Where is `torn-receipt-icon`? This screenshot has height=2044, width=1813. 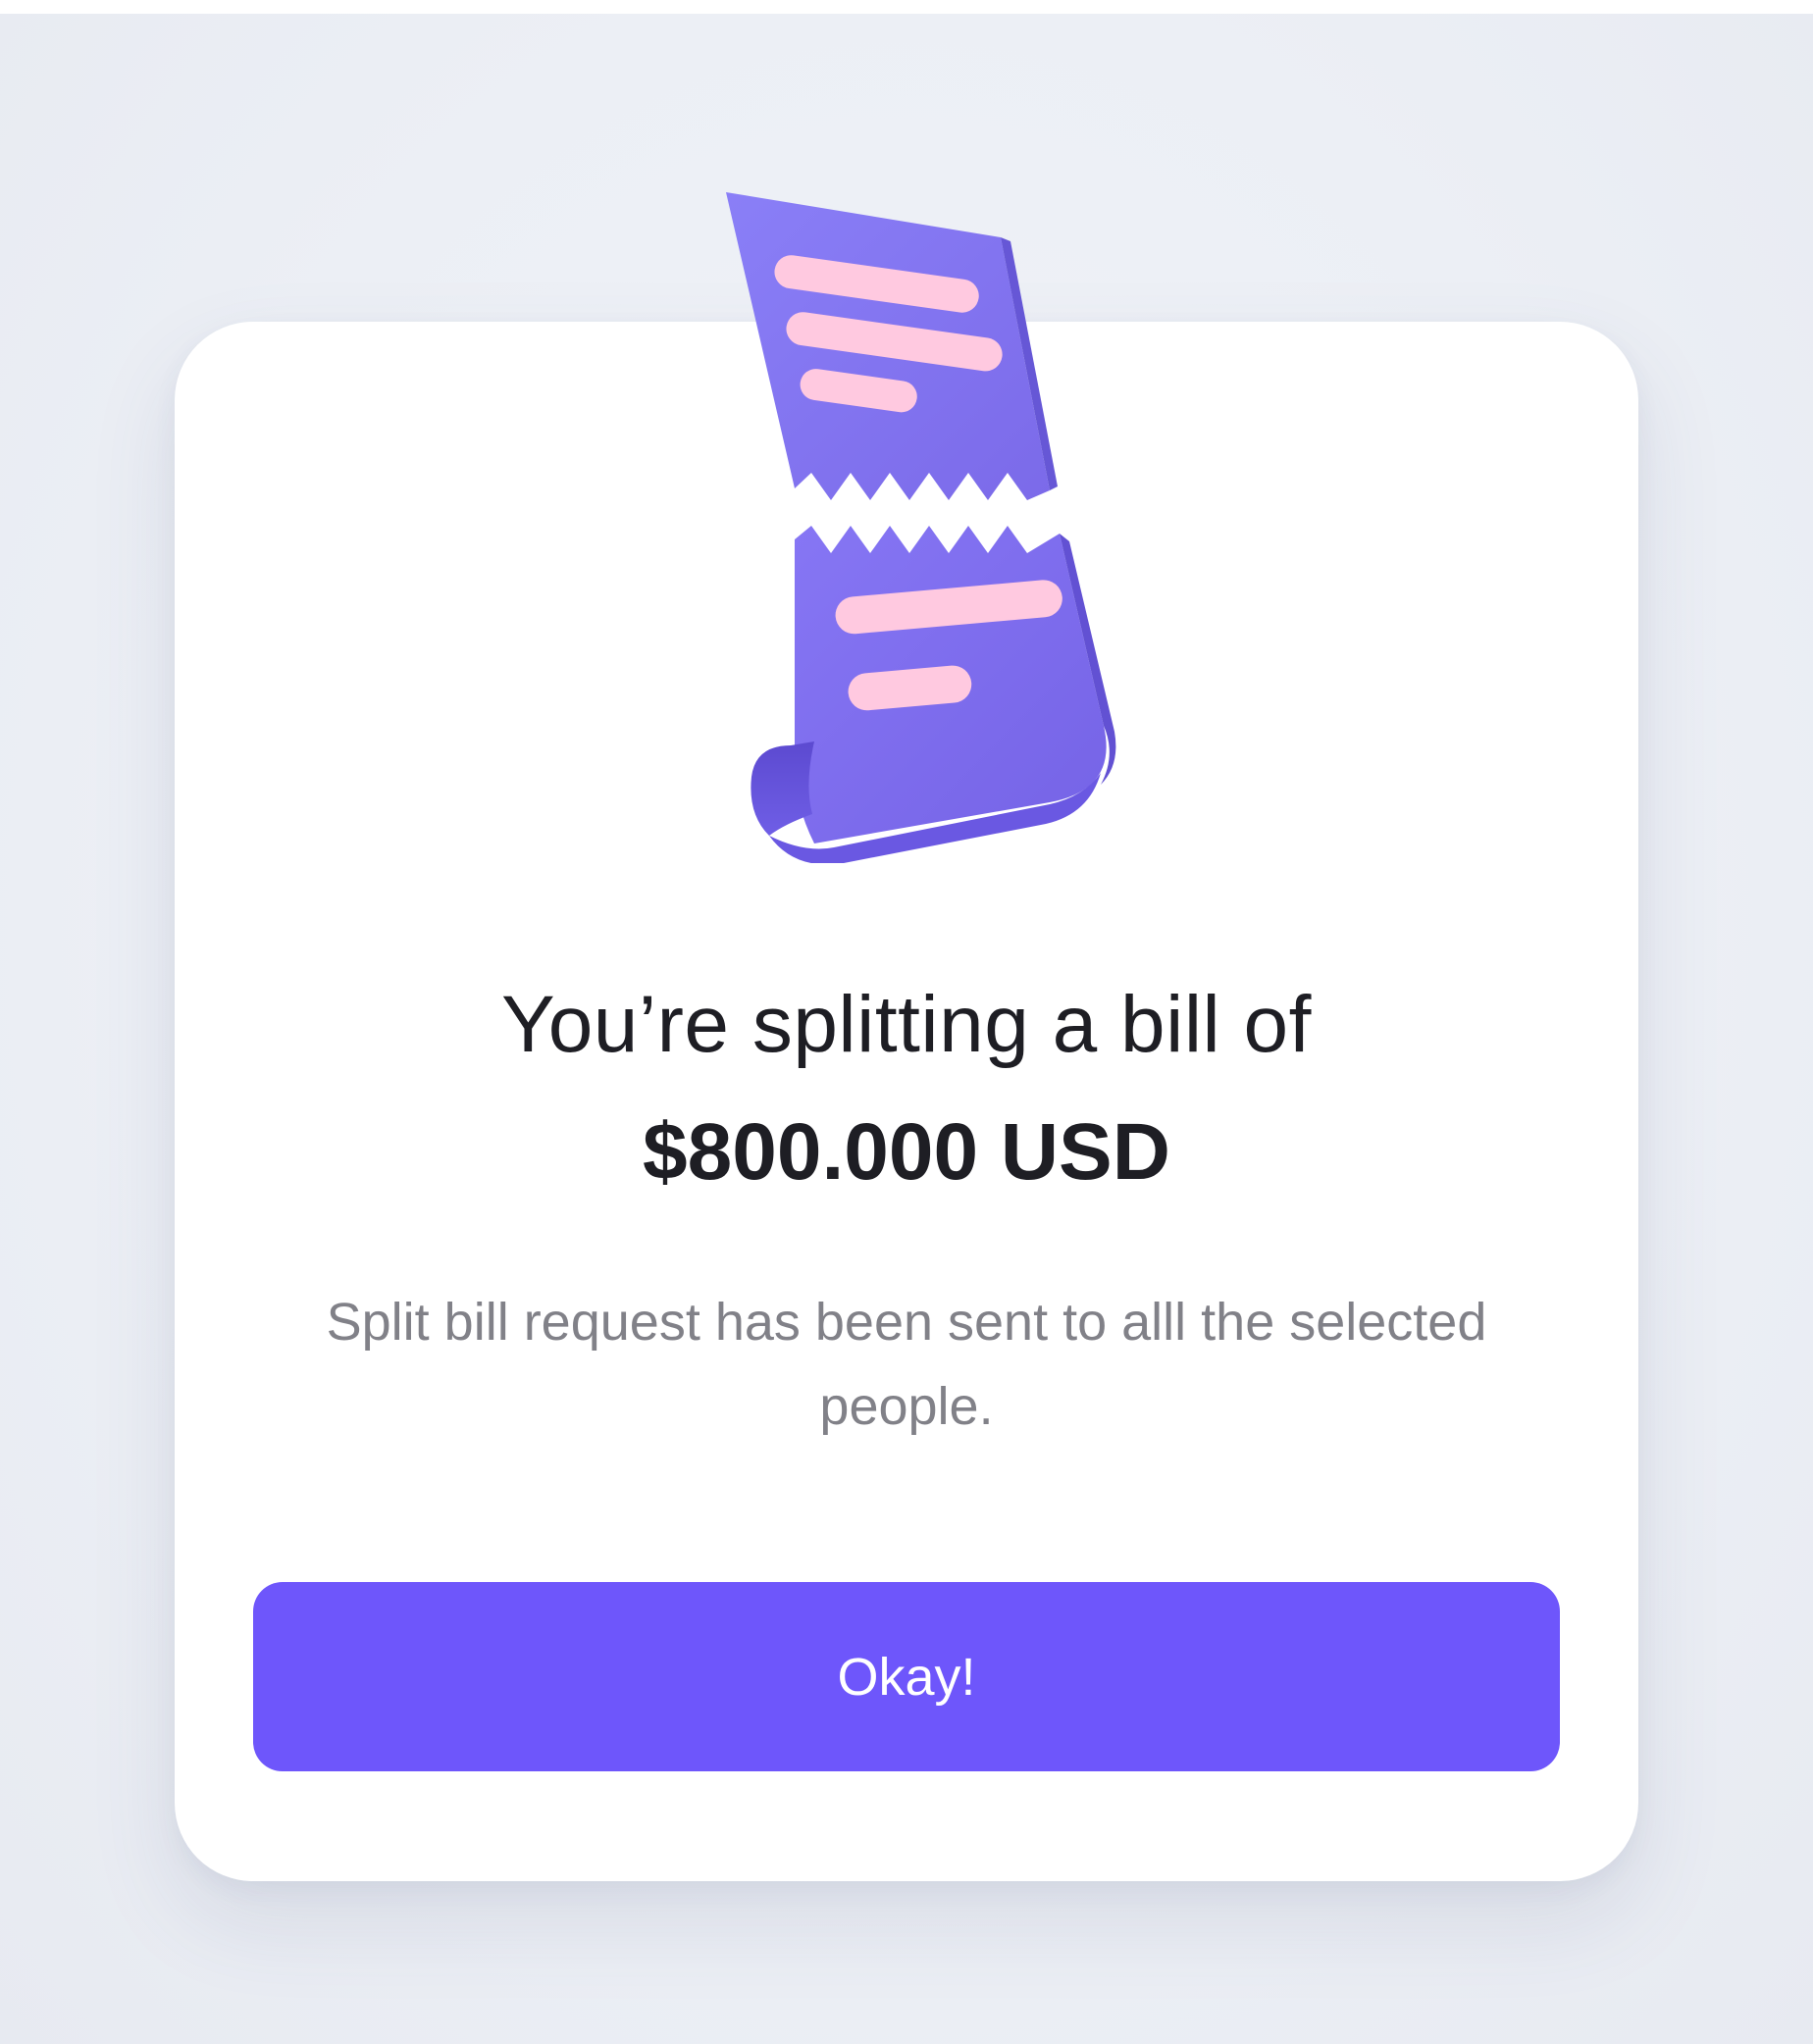 torn-receipt-icon is located at coordinates (927, 520).